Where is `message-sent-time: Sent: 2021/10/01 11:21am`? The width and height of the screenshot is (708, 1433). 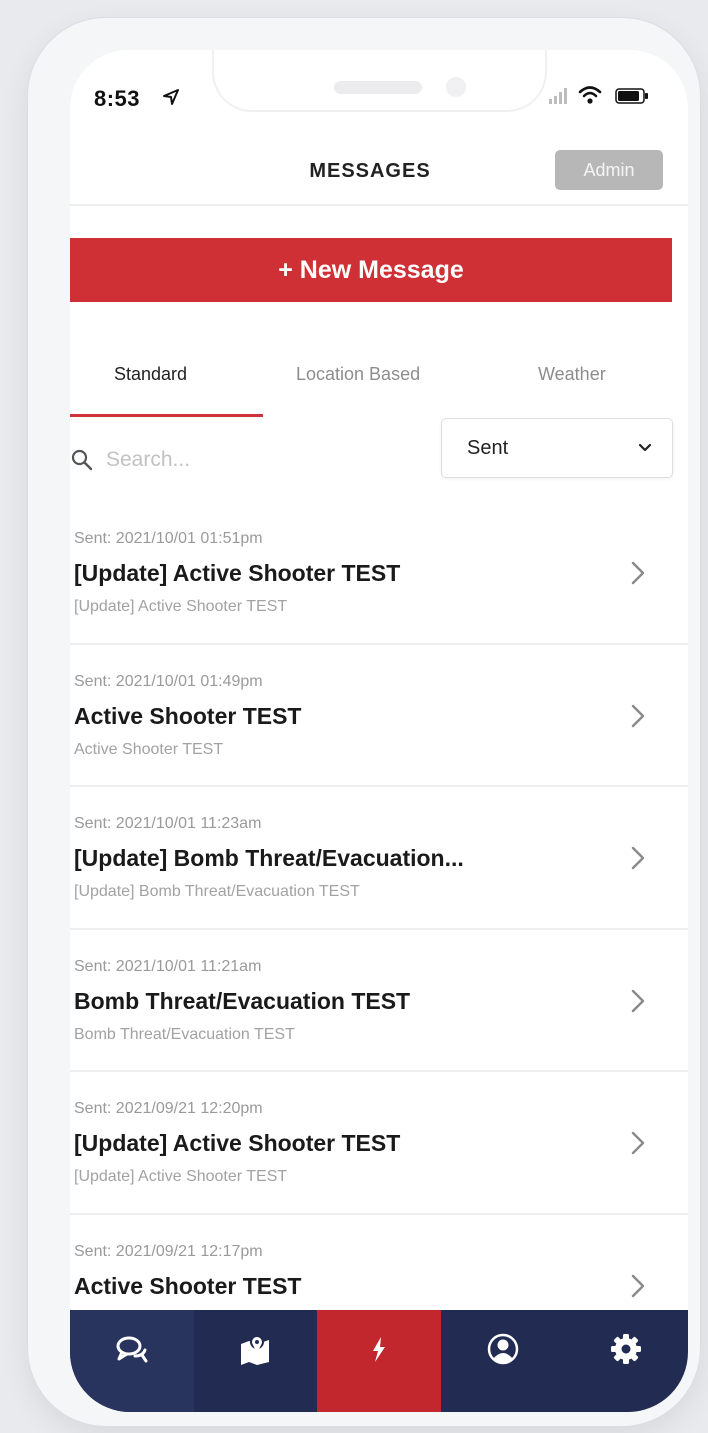
message-sent-time: Sent: 2021/10/01 11:21am is located at coordinates (168, 966).